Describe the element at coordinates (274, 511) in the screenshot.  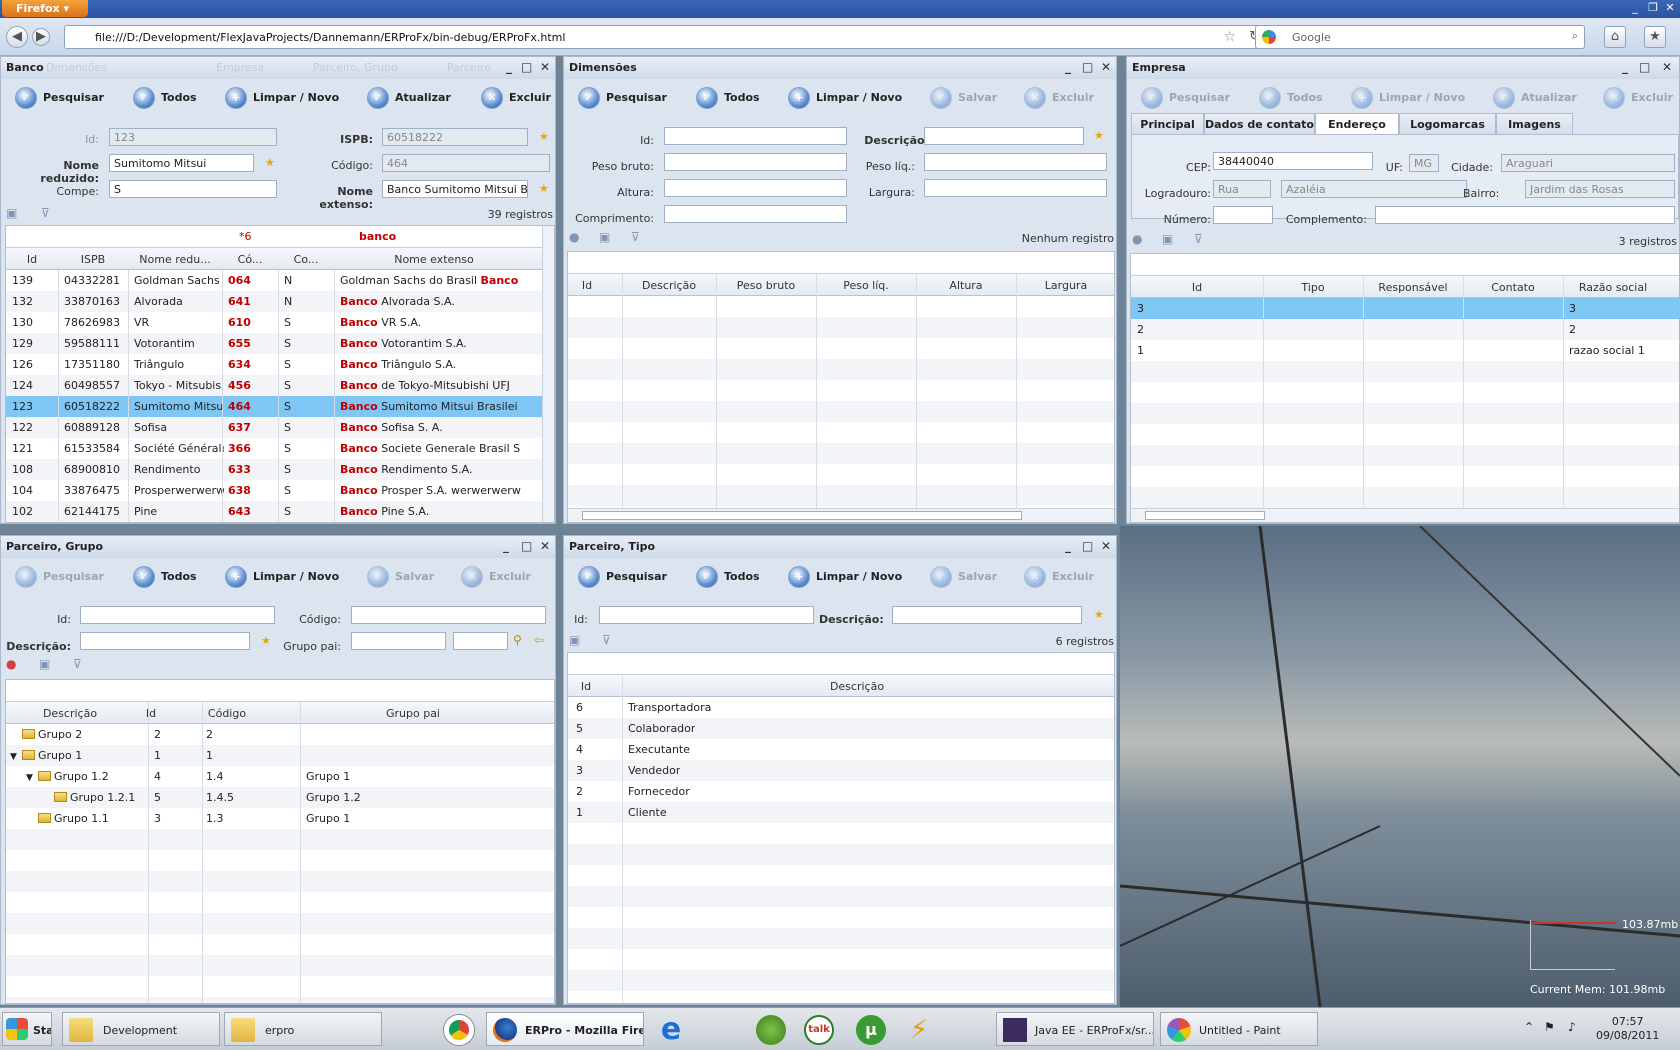
I see `table-row: 102 62144175 Pine 643 S Banco Pine S.A.` at that location.